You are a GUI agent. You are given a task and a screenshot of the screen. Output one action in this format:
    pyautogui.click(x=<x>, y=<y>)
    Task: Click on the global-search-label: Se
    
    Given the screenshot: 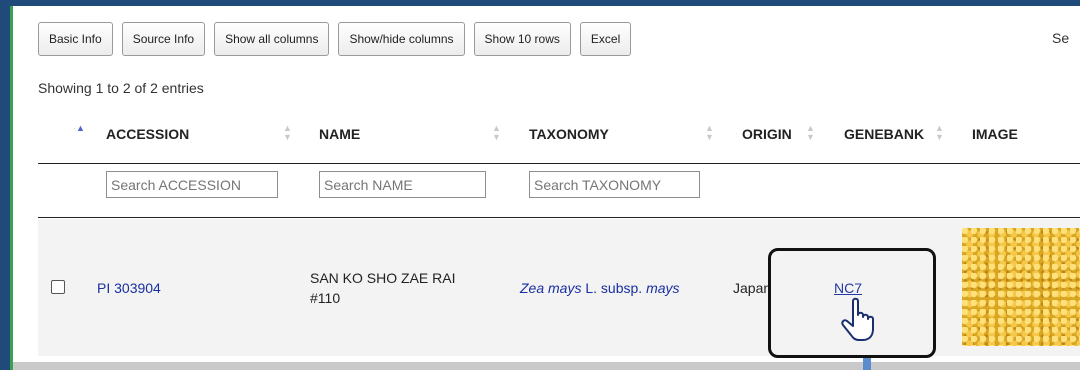 What is the action you would take?
    pyautogui.click(x=1061, y=38)
    